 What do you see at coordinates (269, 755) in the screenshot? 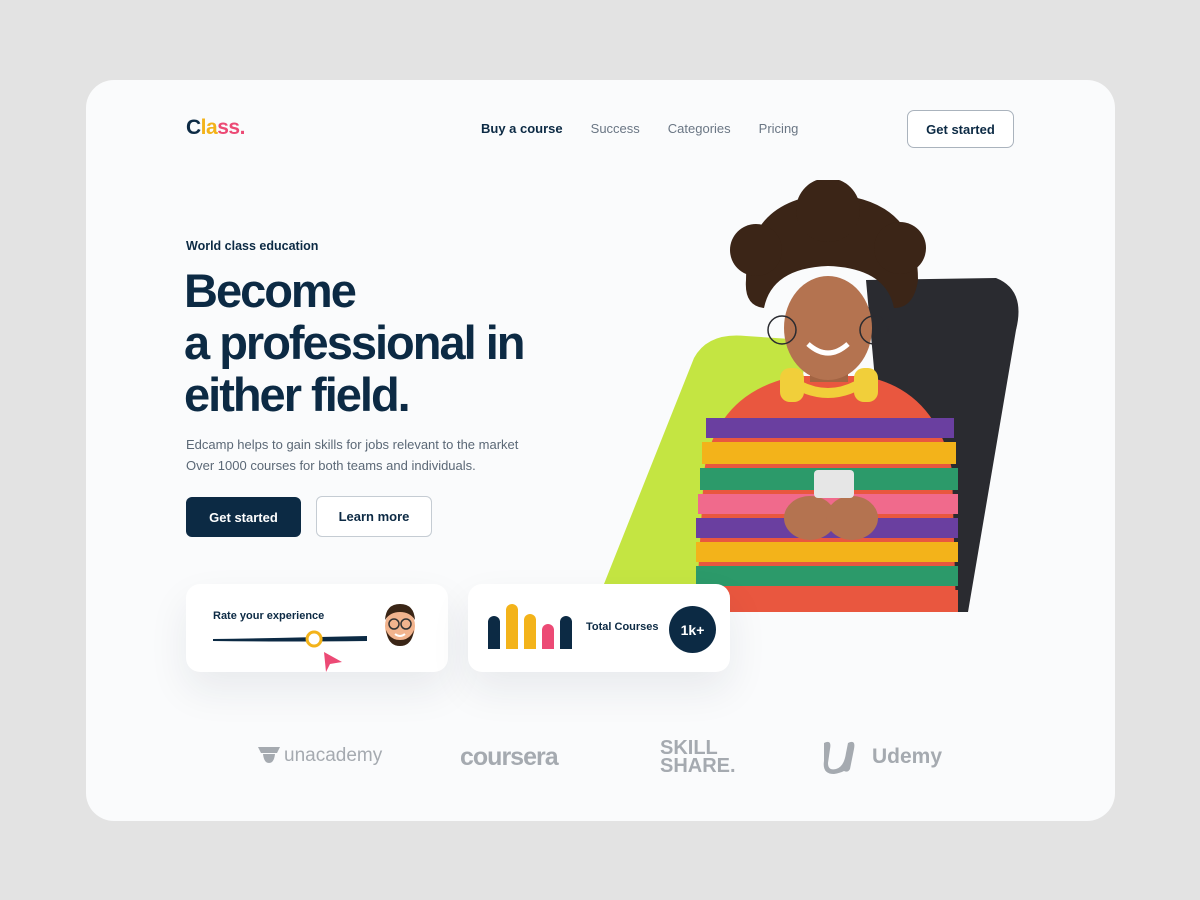
I see `unacademy-logo-icon` at bounding box center [269, 755].